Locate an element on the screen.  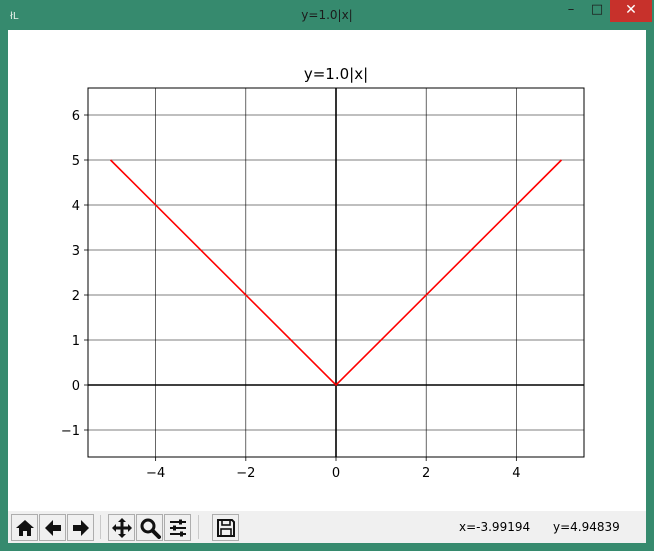
cursor-x-readout: x=-3.99194 is located at coordinates (495, 527).